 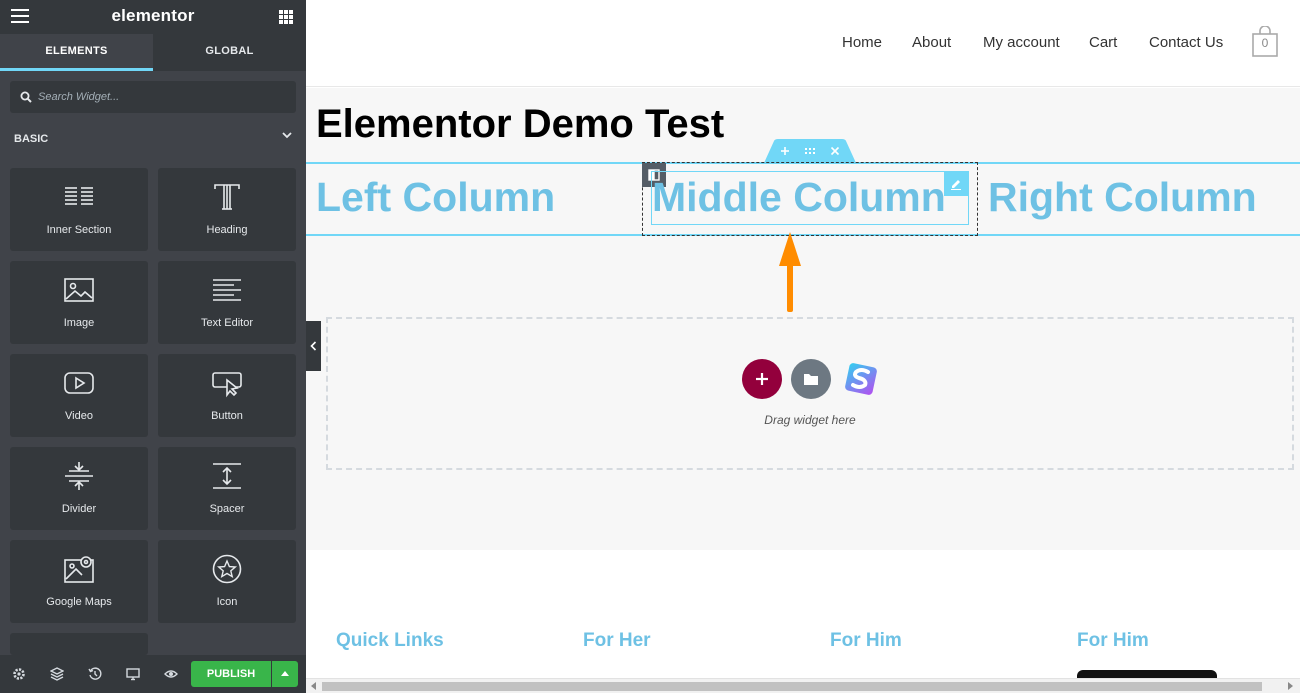 What do you see at coordinates (1021, 42) in the screenshot?
I see `nav-my-account: My account` at bounding box center [1021, 42].